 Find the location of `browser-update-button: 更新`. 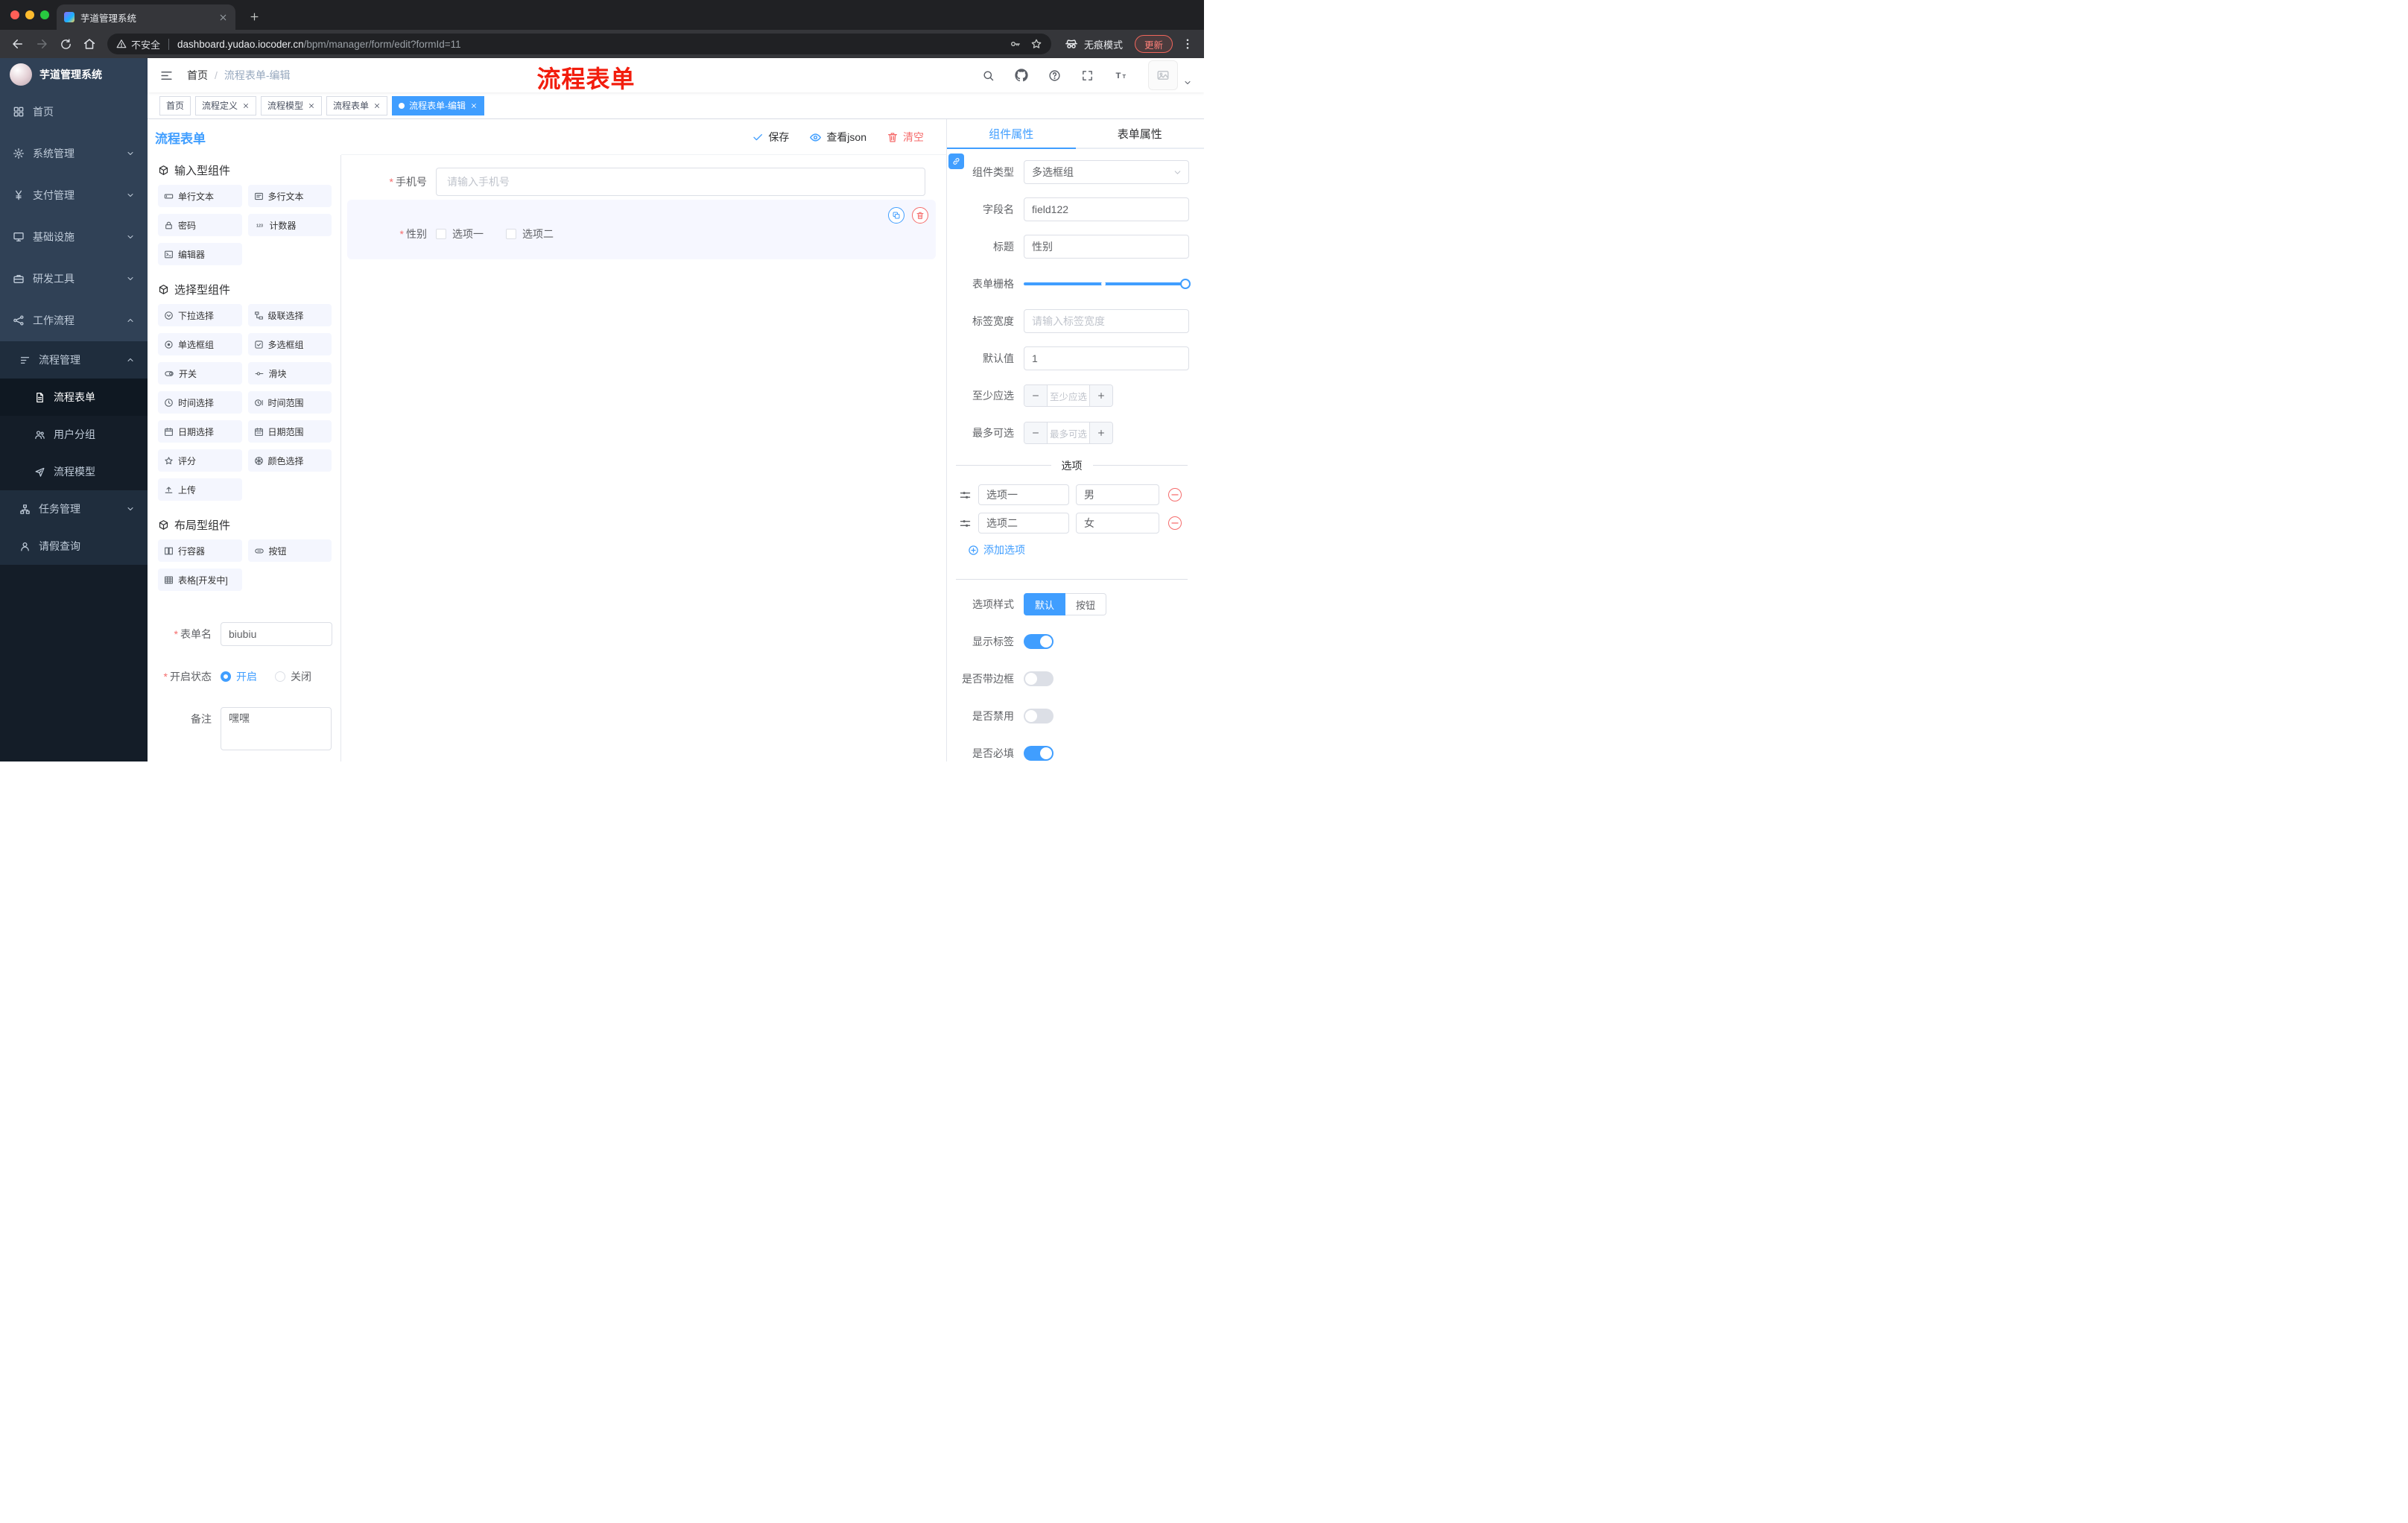

browser-update-button: 更新 is located at coordinates (1153, 44).